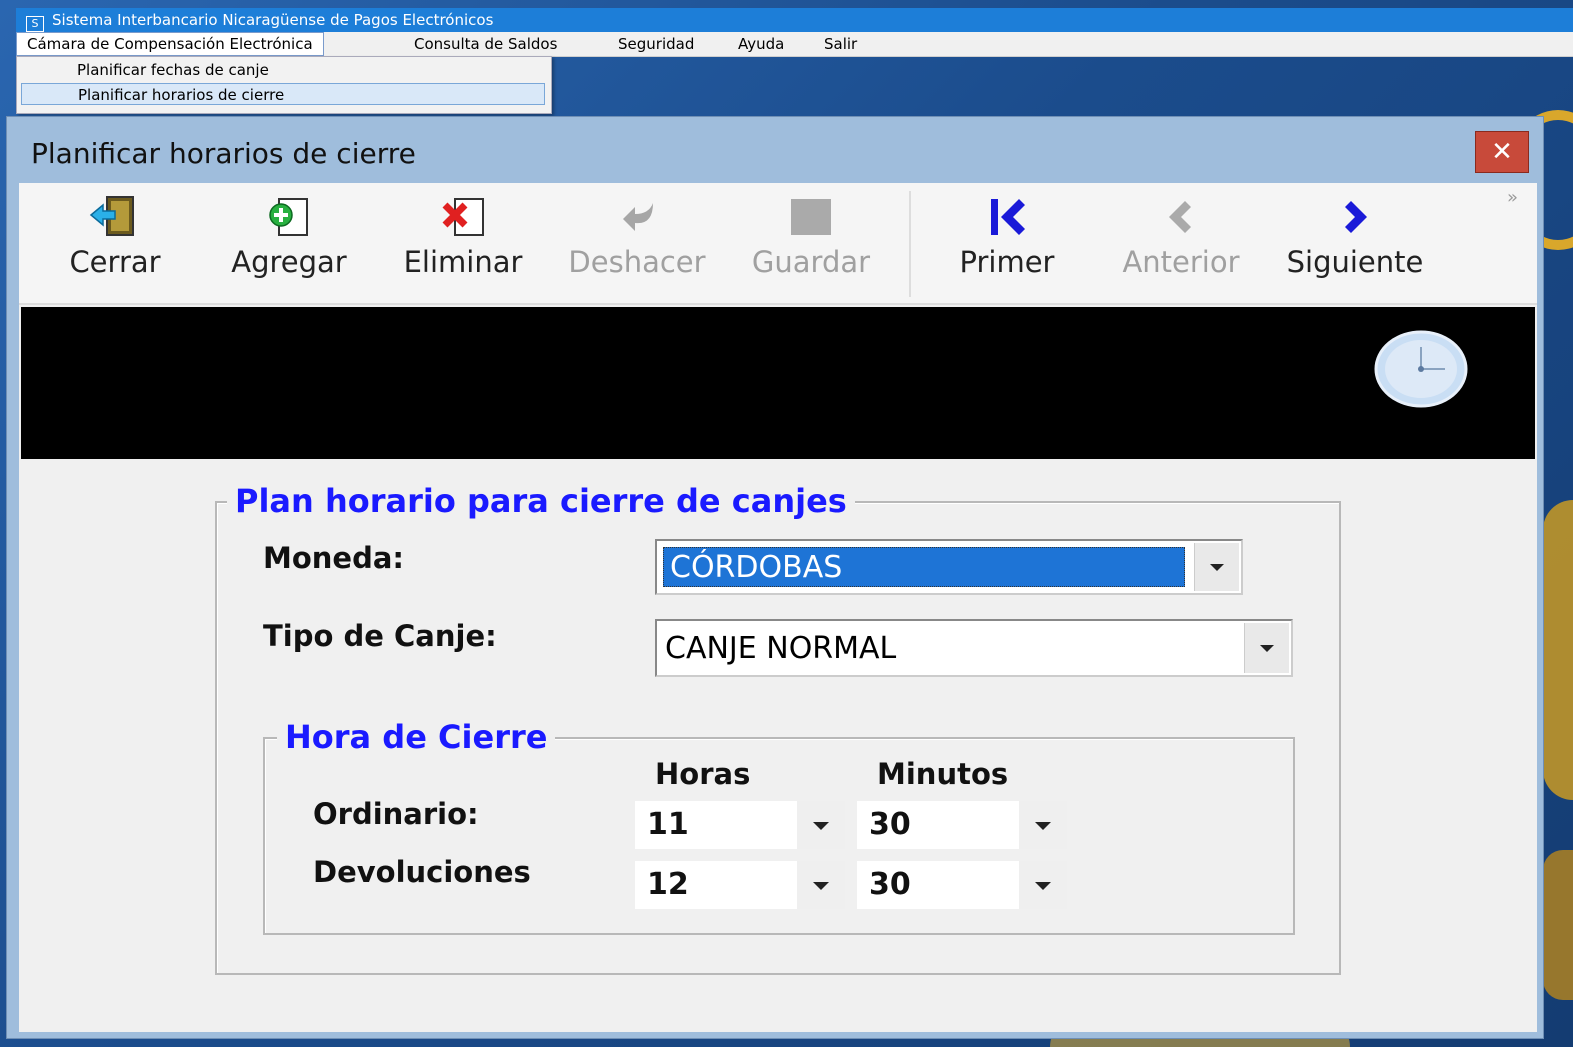 The height and width of the screenshot is (1047, 1573). Describe the element at coordinates (283, 94) in the screenshot. I see `menu-item-planificar-horarios: Planificar horarios de cierre` at that location.